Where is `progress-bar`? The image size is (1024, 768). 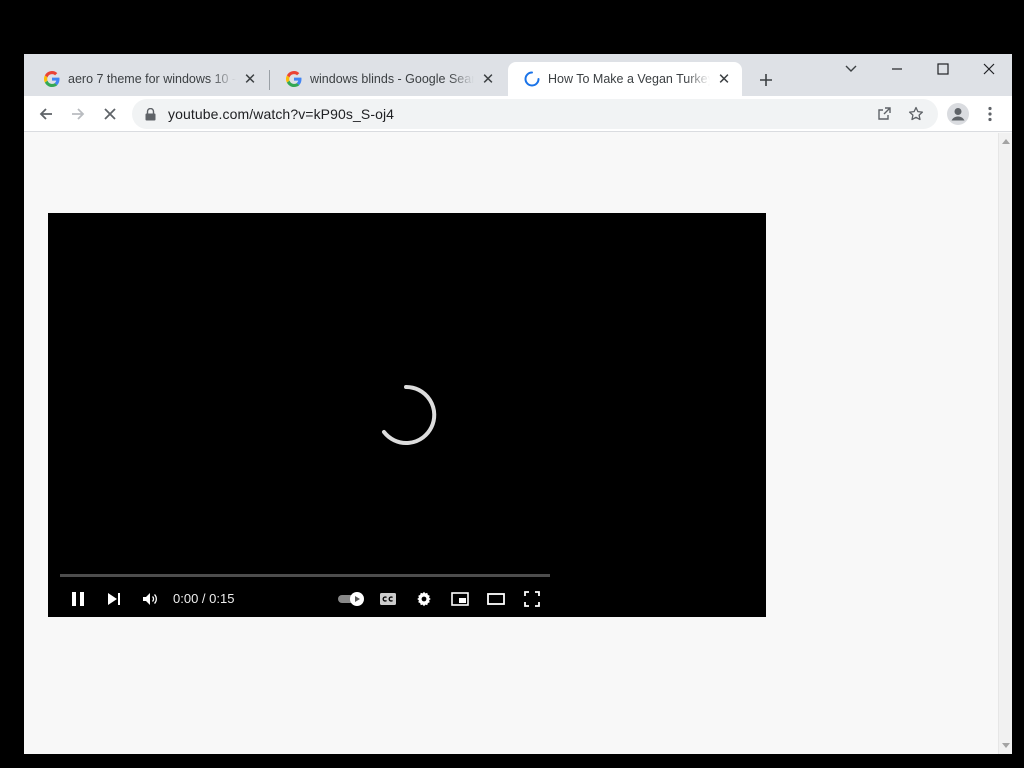
progress-bar is located at coordinates (305, 575).